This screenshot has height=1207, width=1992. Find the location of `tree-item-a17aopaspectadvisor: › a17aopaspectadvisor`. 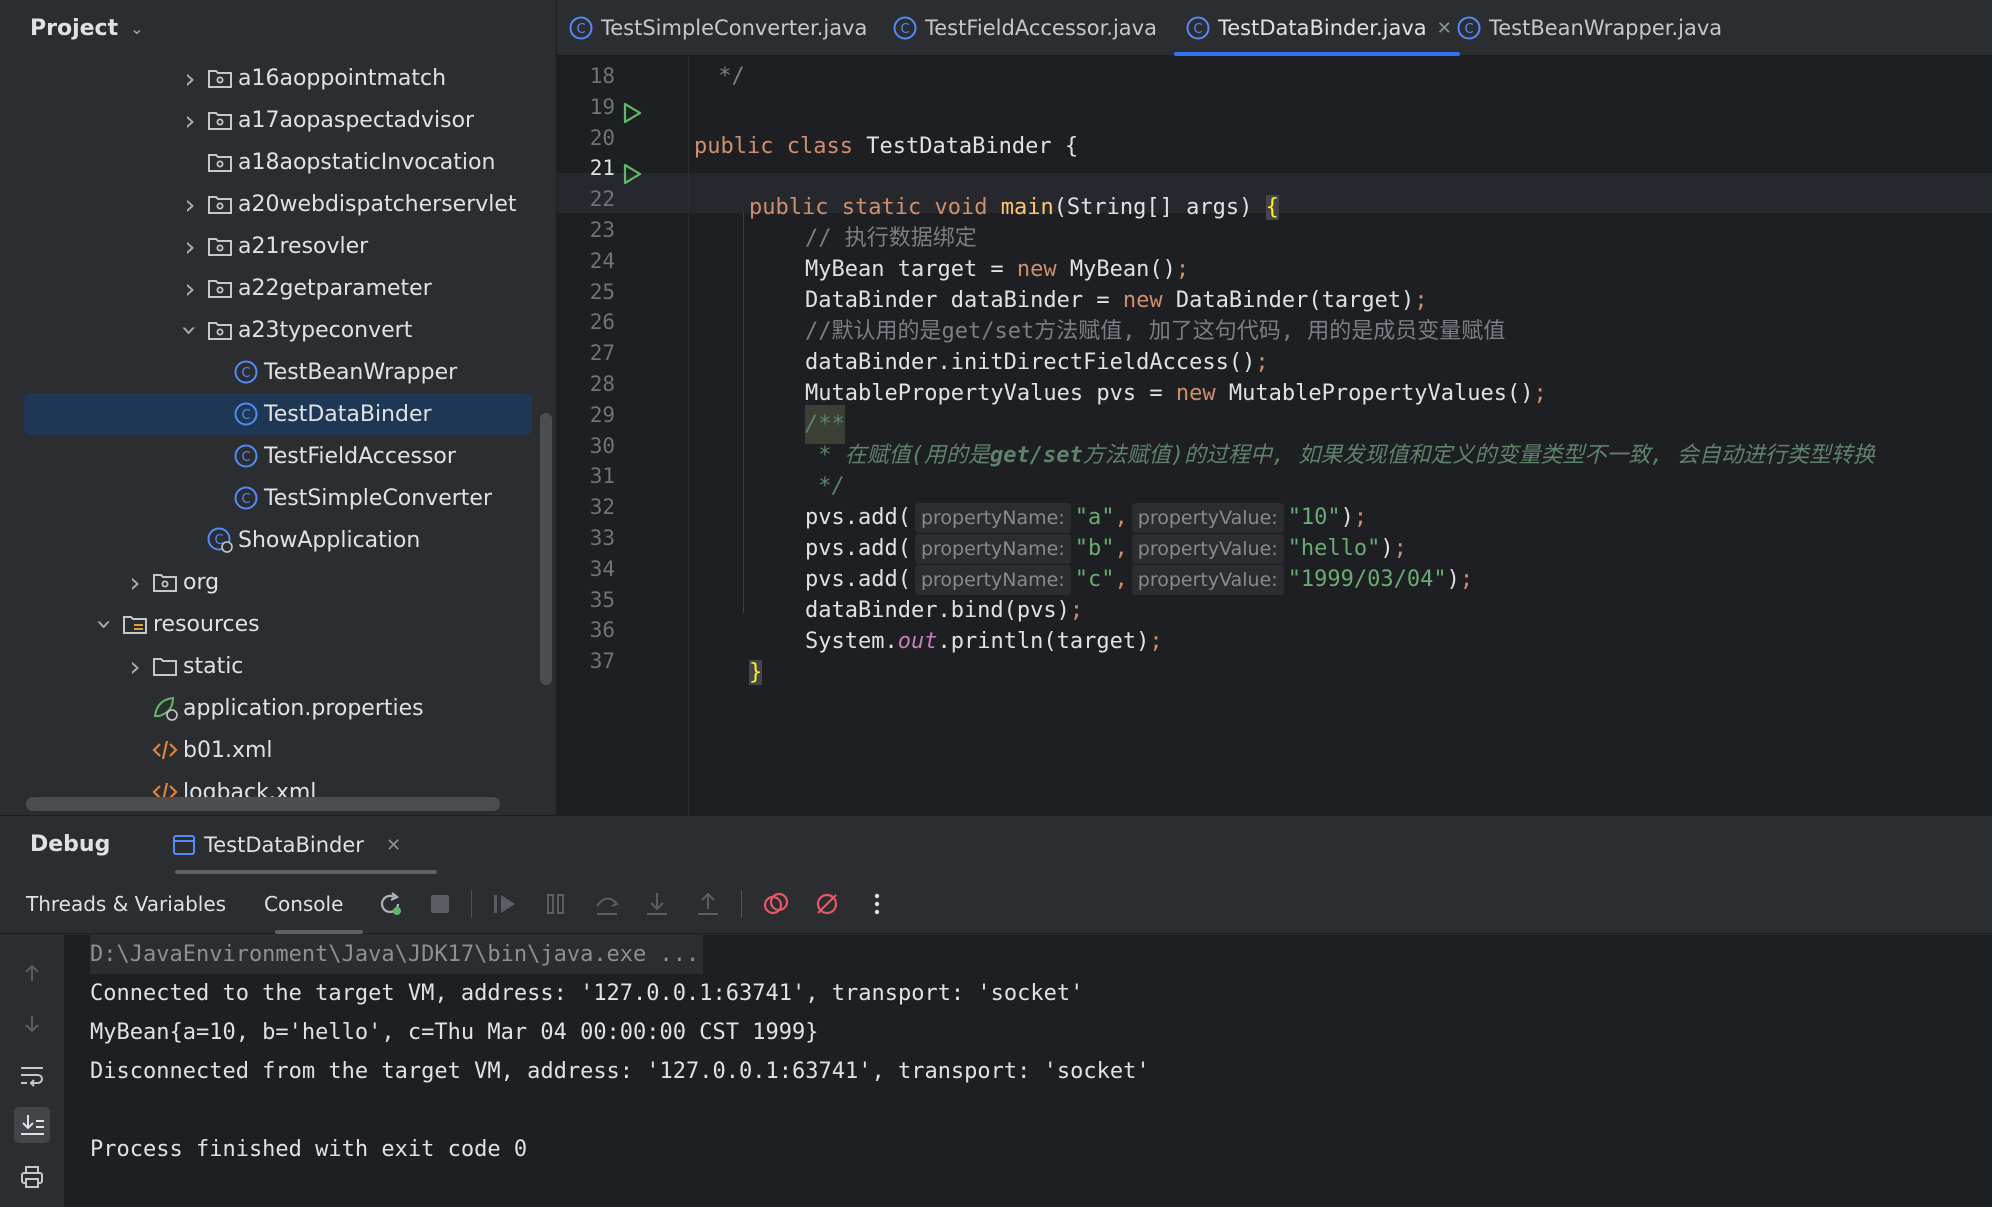

tree-item-a17aopaspectadvisor: › a17aopaspectadvisor is located at coordinates (278, 120).